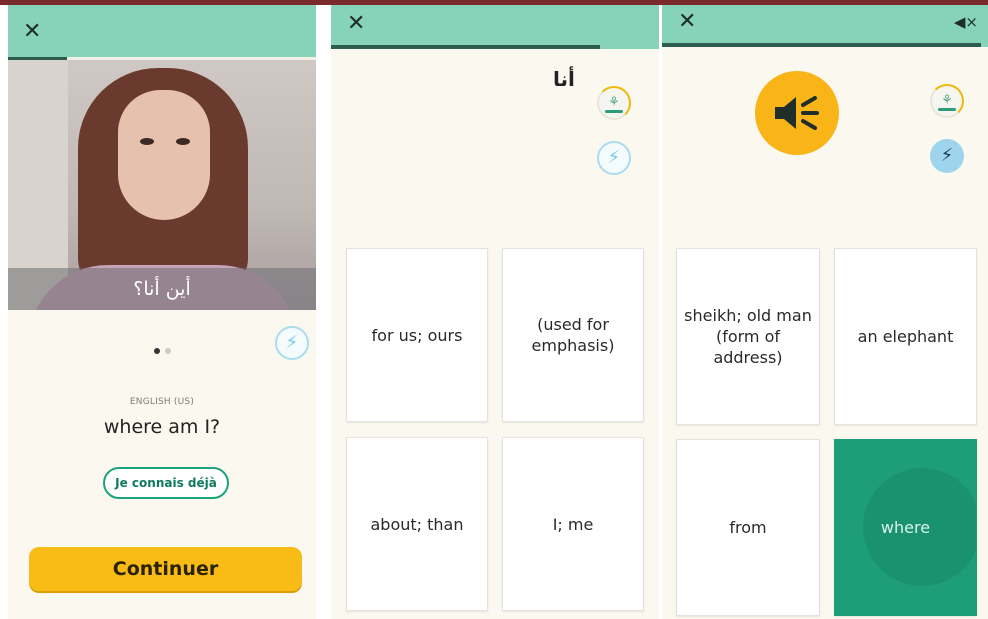 The width and height of the screenshot is (988, 619). What do you see at coordinates (166, 483) in the screenshot?
I see `already-know-button: Je connais déjà` at bounding box center [166, 483].